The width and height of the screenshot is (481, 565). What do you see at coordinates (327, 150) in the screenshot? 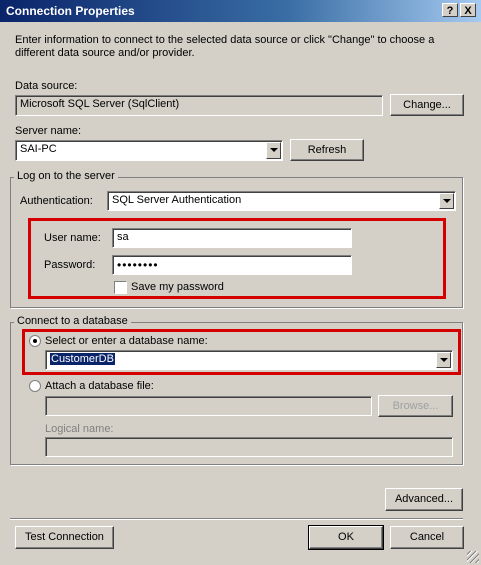
I see `refresh-button: Refresh` at bounding box center [327, 150].